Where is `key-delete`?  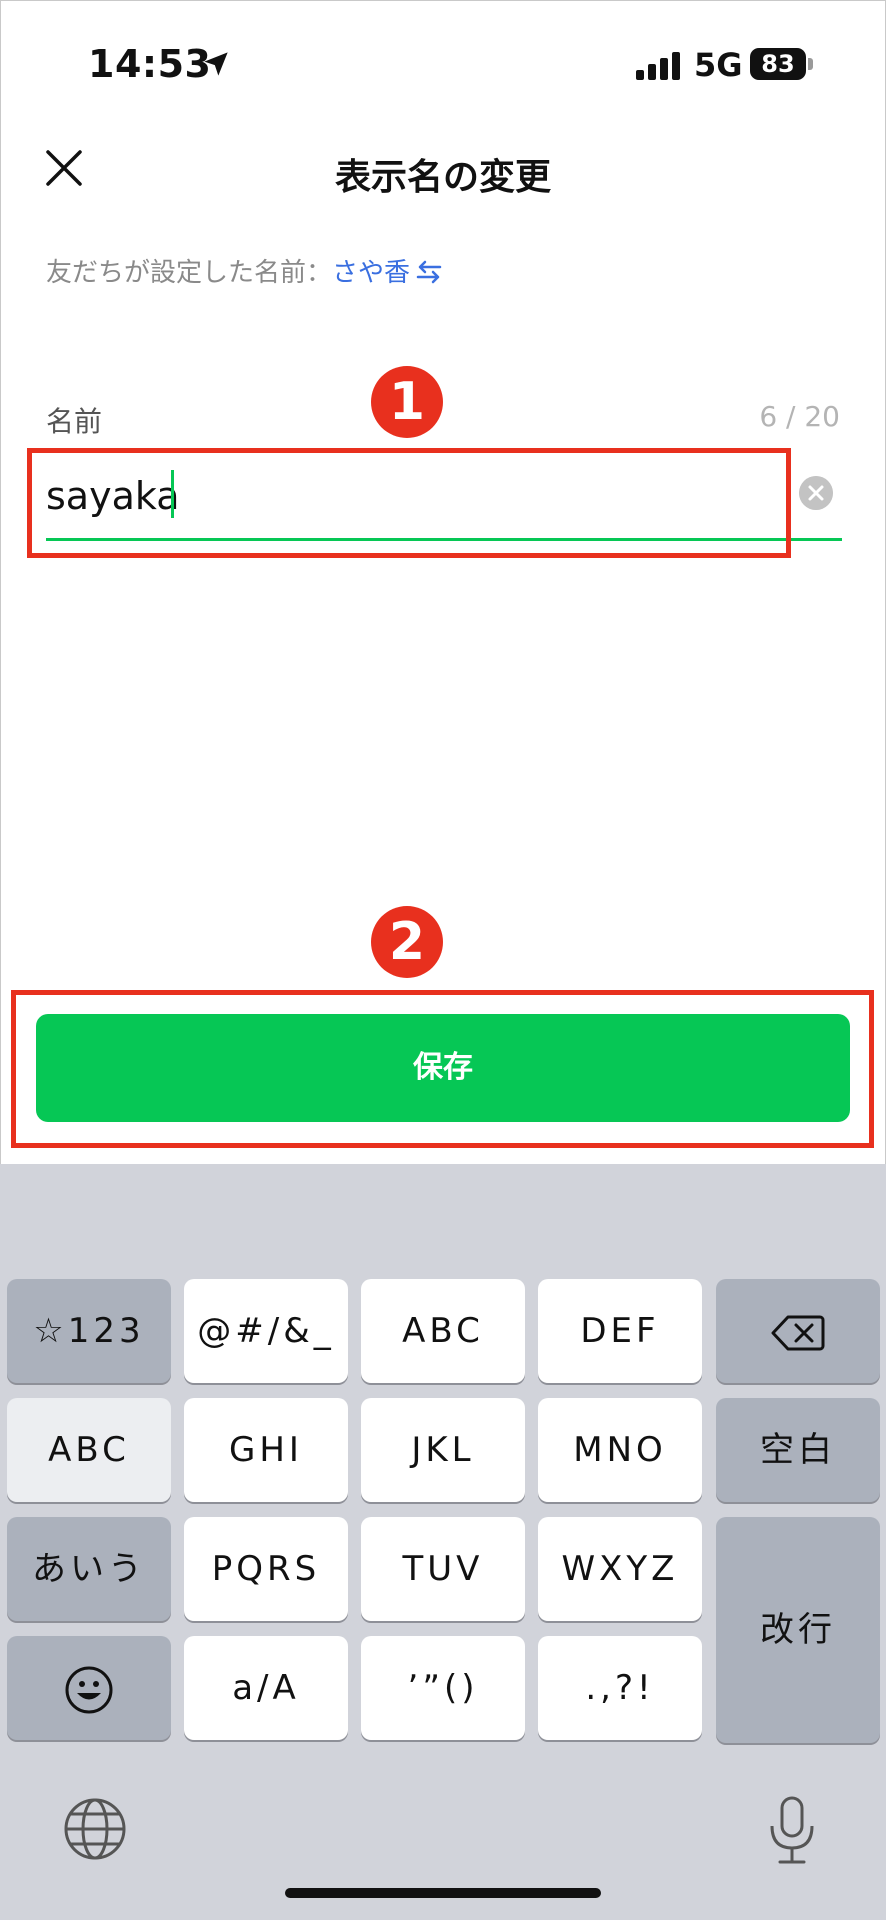 key-delete is located at coordinates (798, 1331).